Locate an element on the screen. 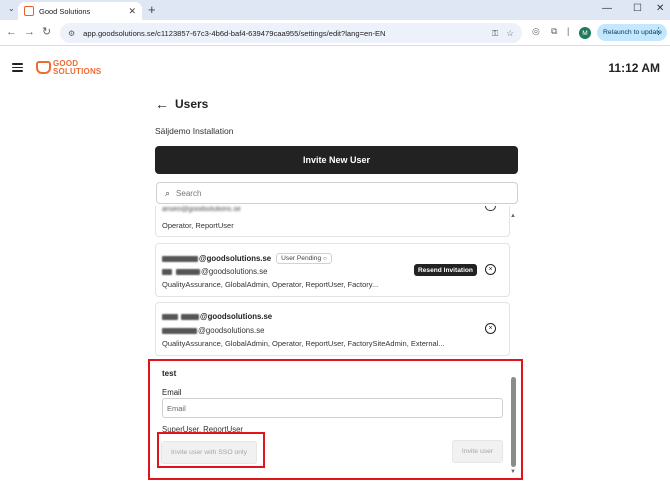 The width and height of the screenshot is (670, 482). search-input is located at coordinates (336, 193).